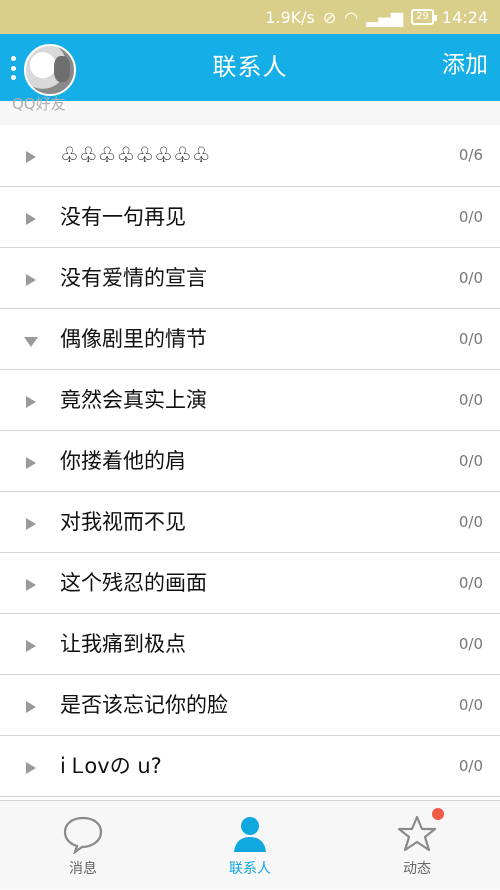 The height and width of the screenshot is (890, 500). I want to click on tab-messages: 消息, so click(83, 845).